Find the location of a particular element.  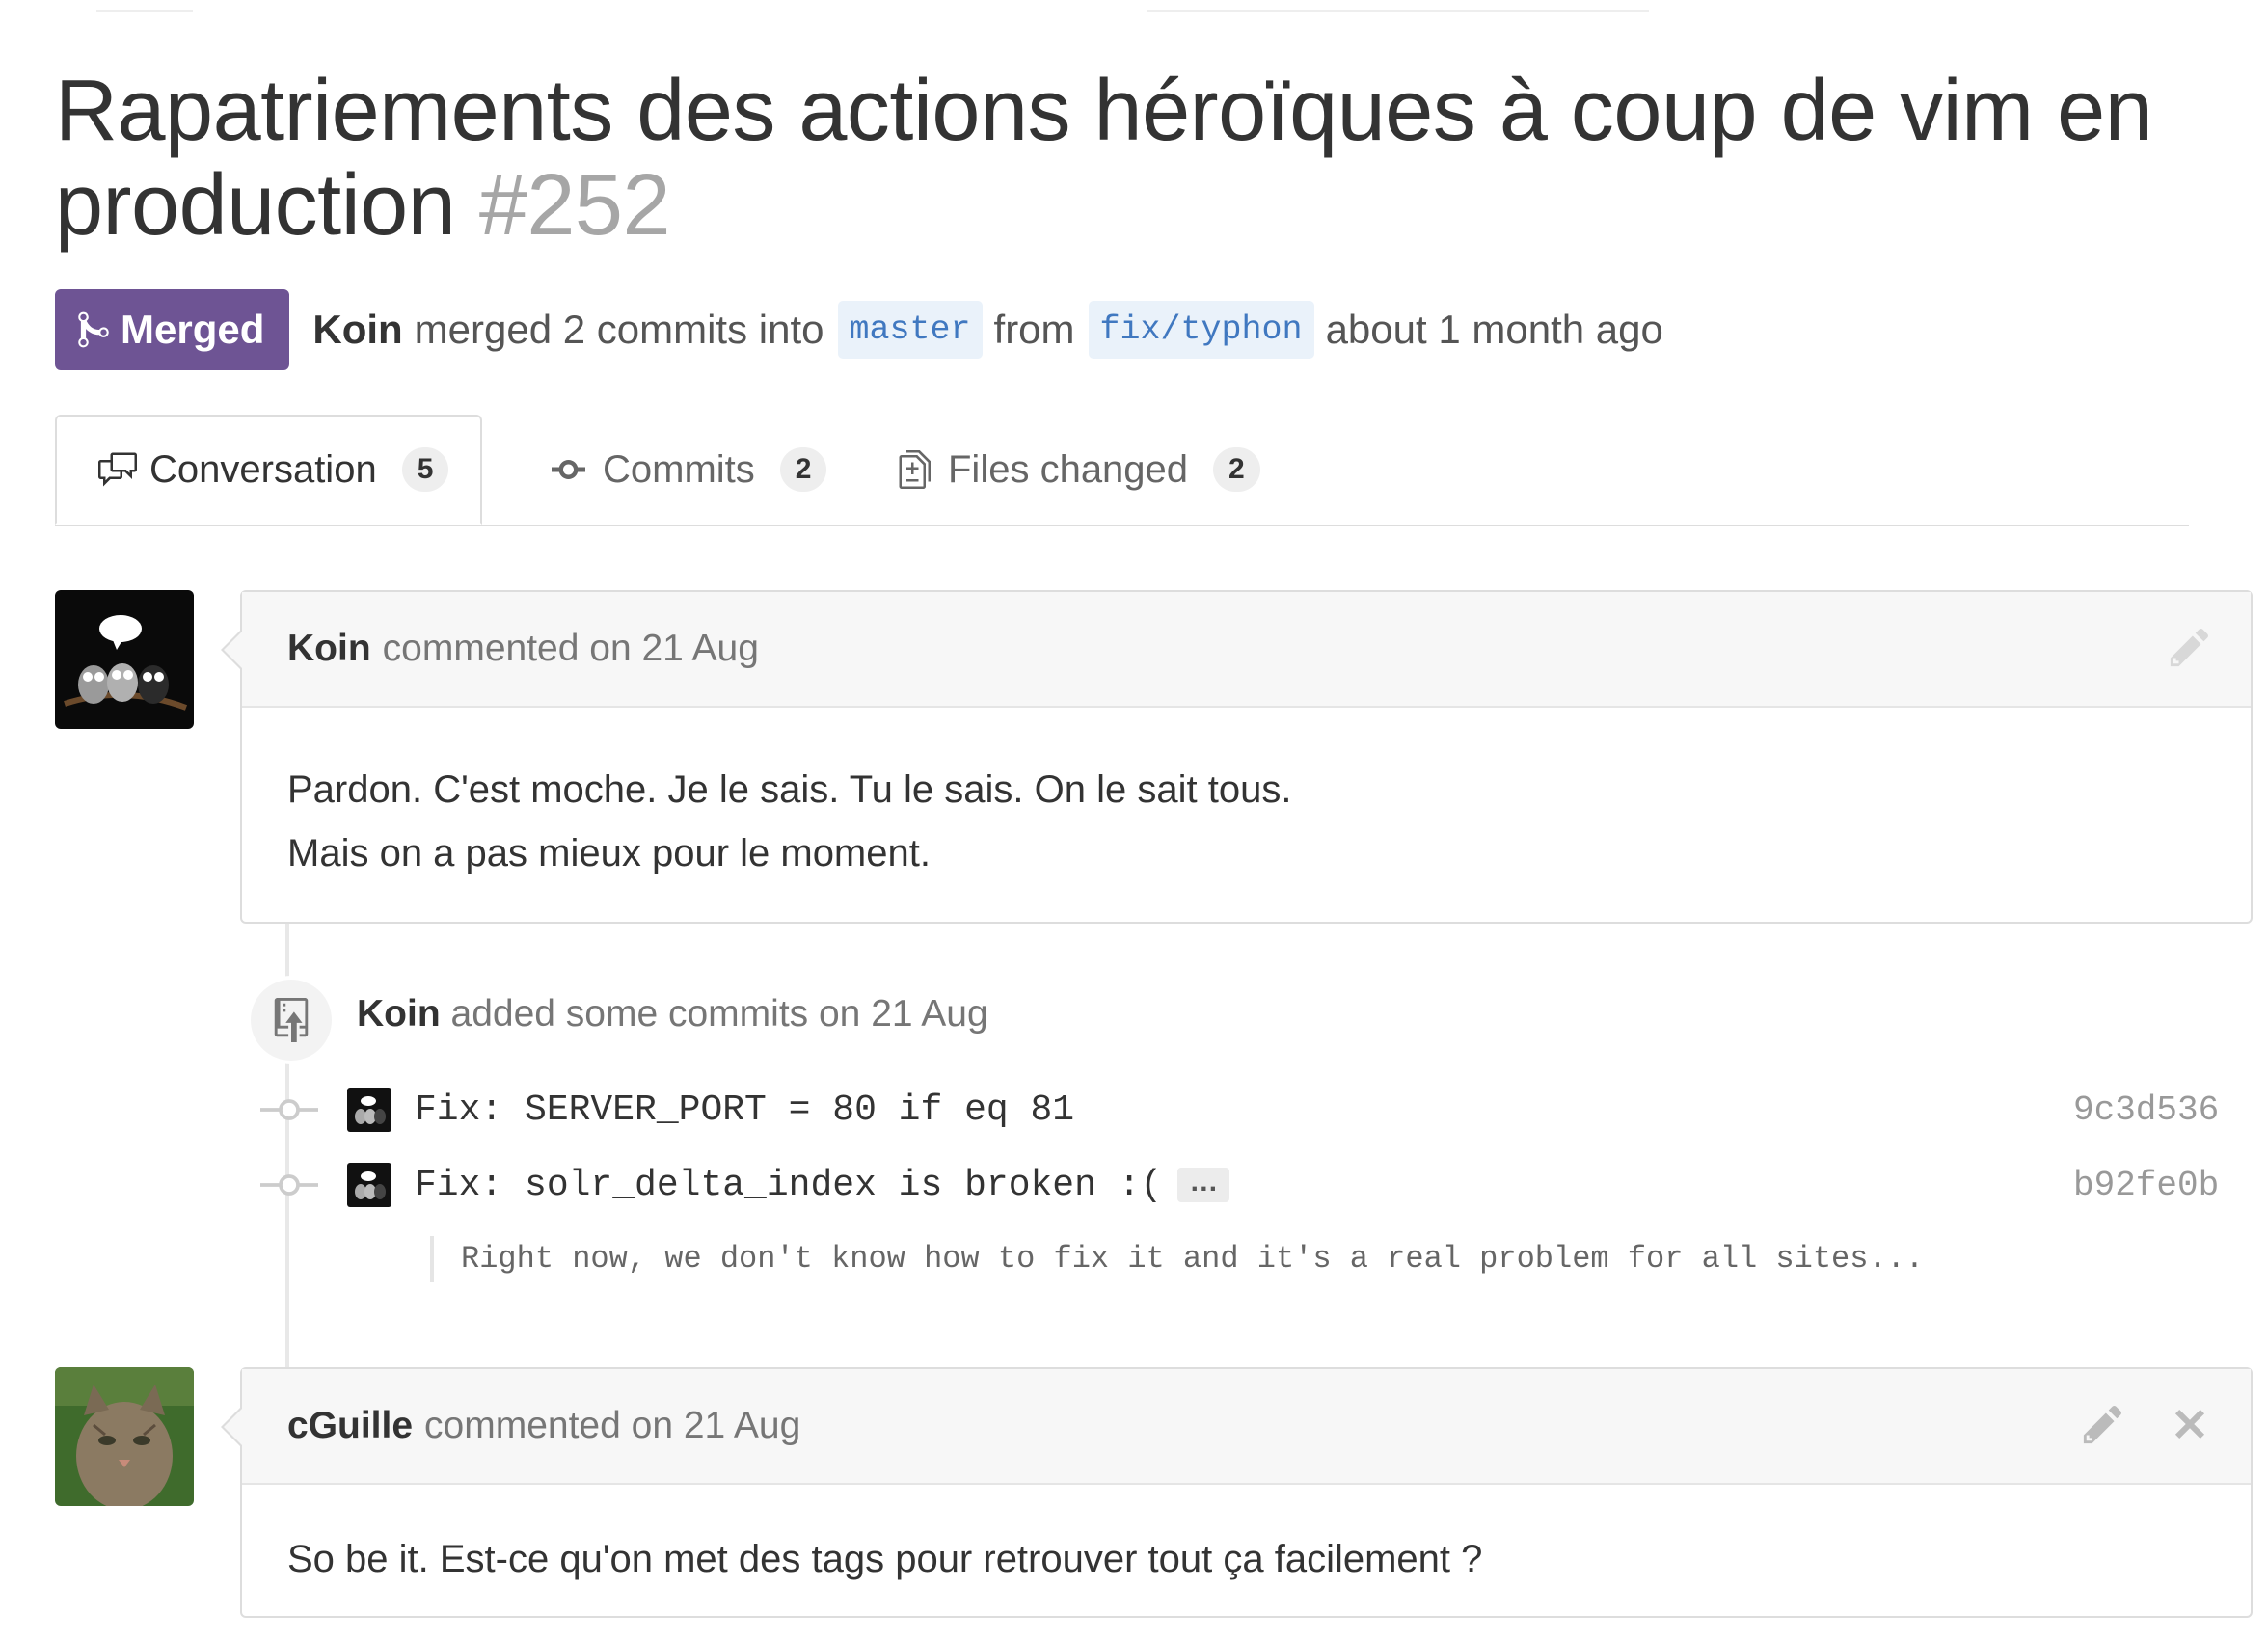

comment-header: cGuille commented on 21 Aug is located at coordinates (1236, 1427).